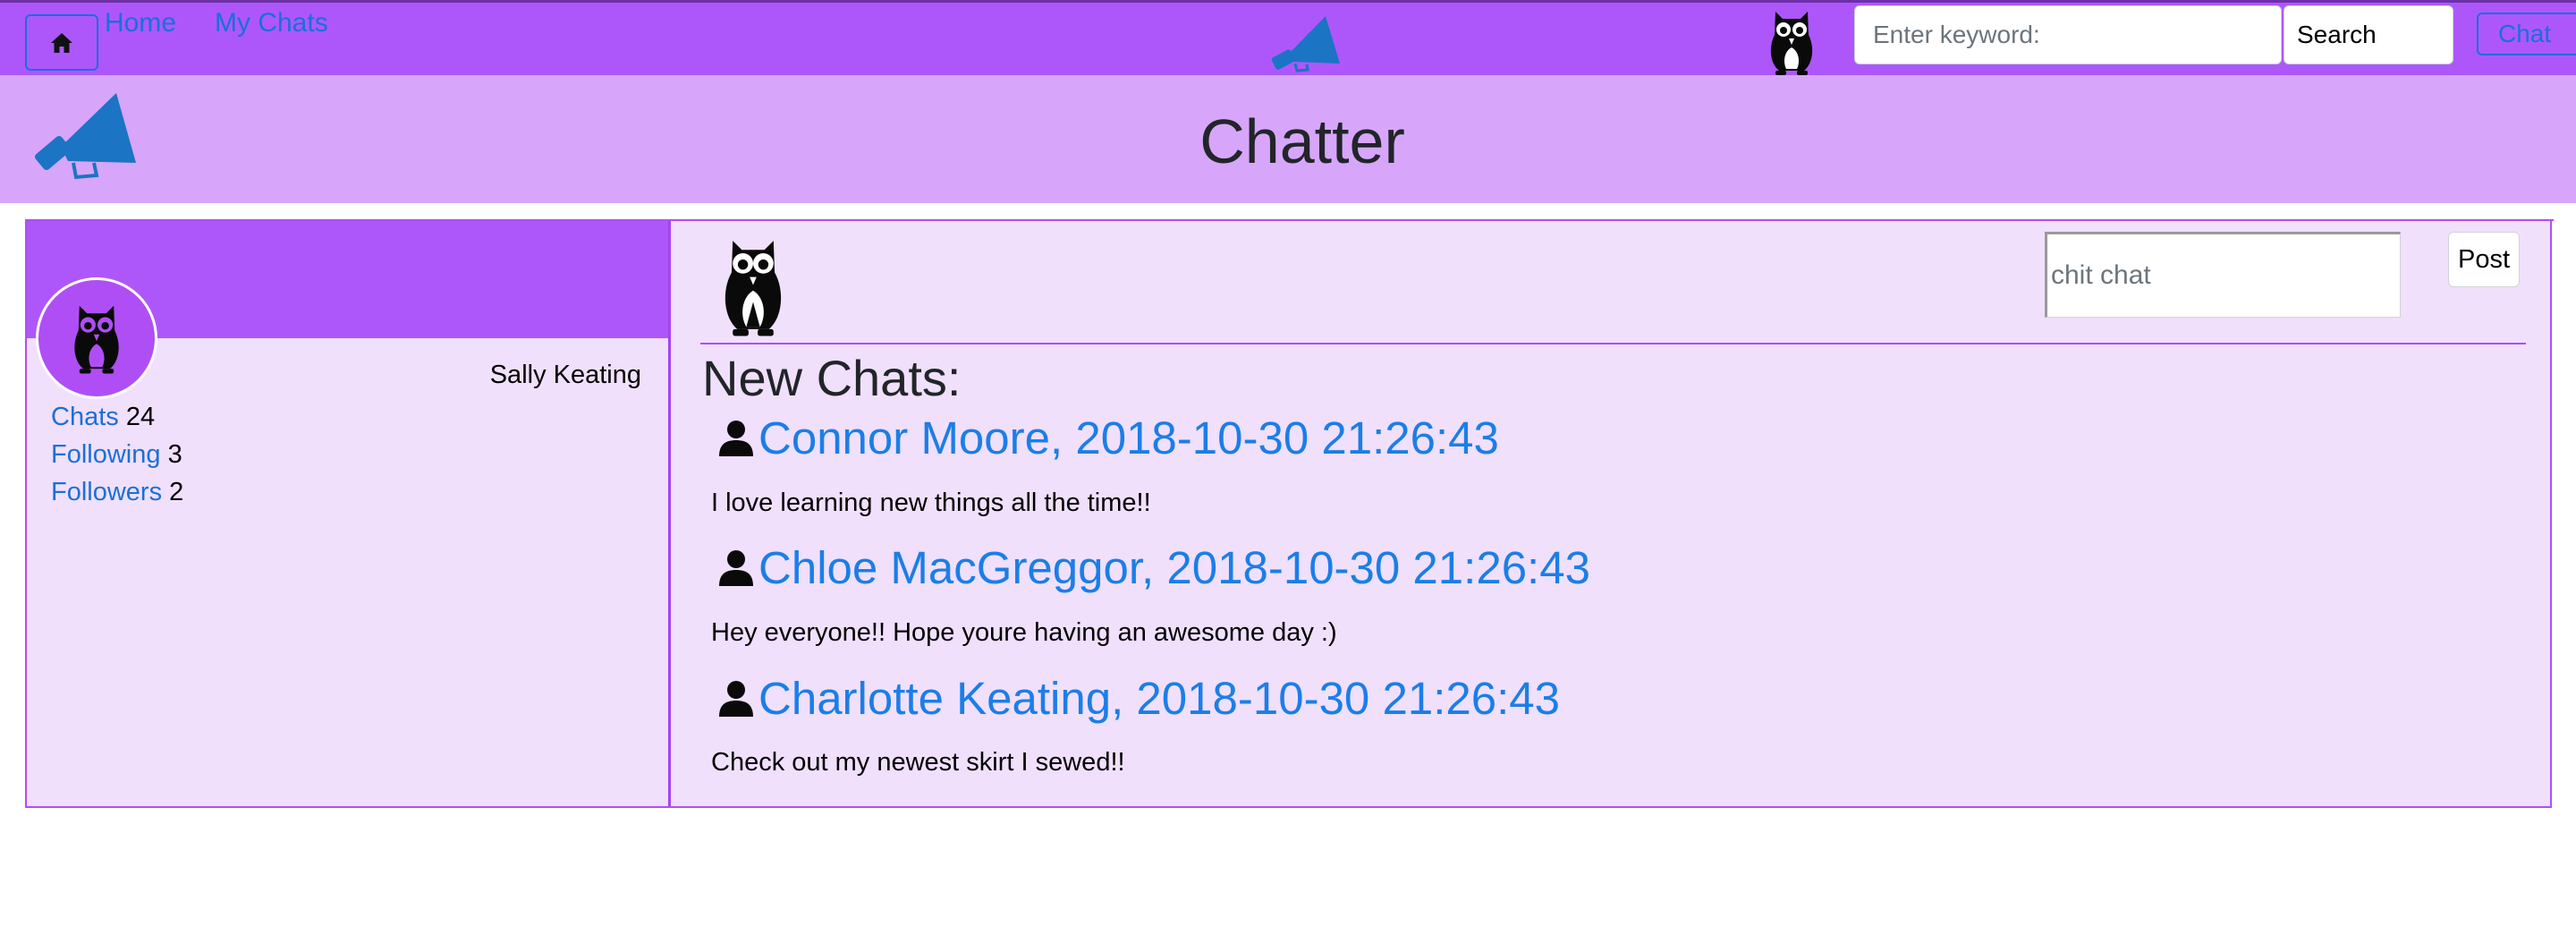 The width and height of the screenshot is (2576, 952). I want to click on chat-item-header: Connor Moore, 2018-10-30 21:26:43, so click(1109, 438).